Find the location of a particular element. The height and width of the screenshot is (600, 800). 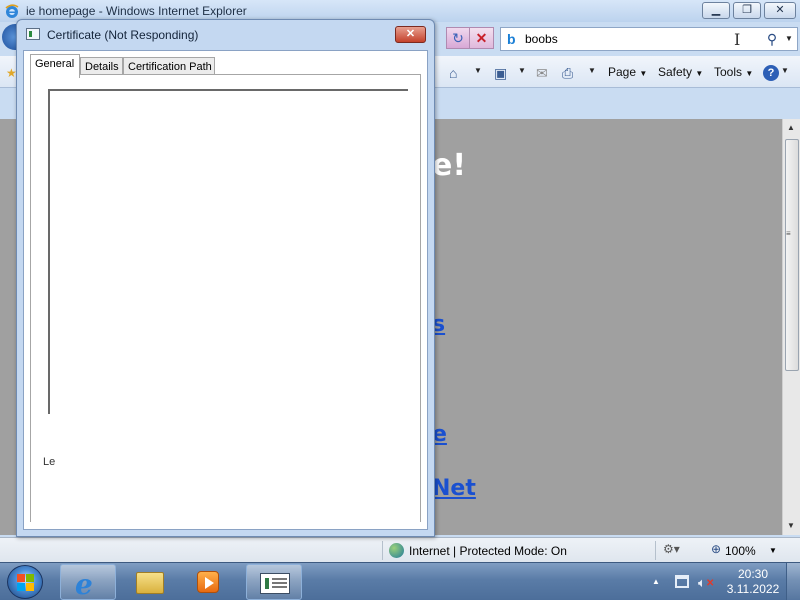

page-heading: e! is located at coordinates (449, 165).